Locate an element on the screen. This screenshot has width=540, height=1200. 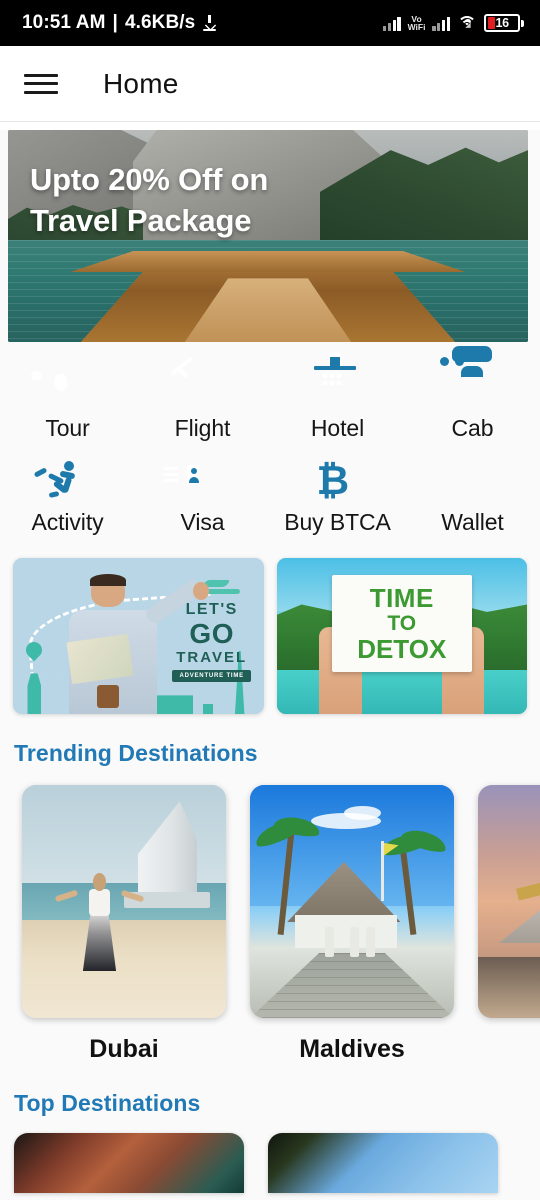
quick-action-cab: Cab is located at coordinates (472, 399).